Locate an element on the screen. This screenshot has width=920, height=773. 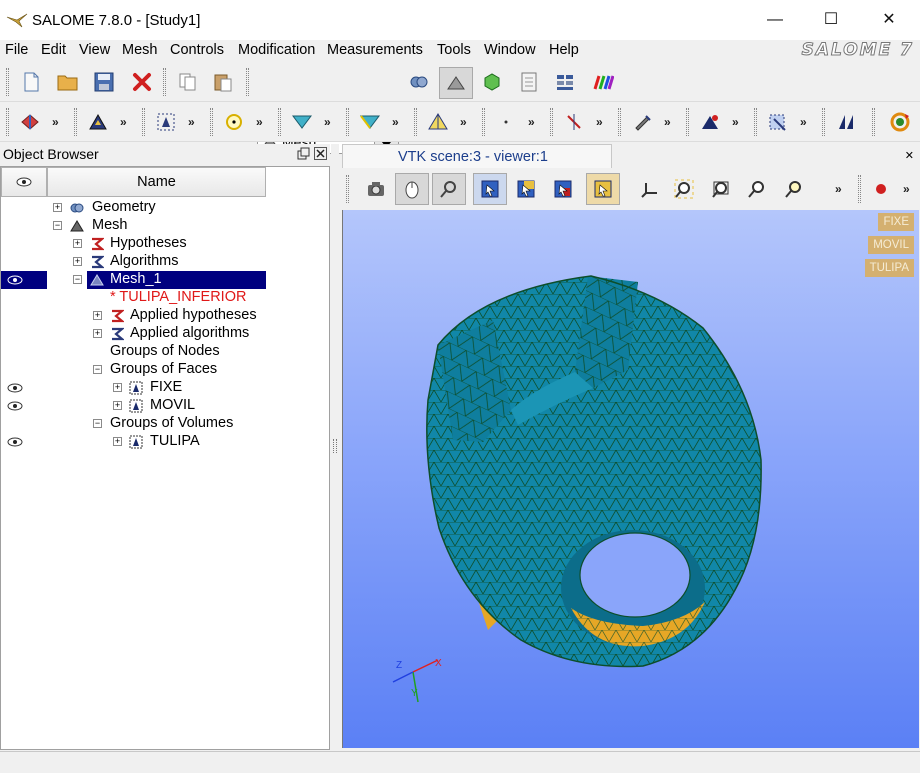
geometry-module-icon is located at coordinates (419, 82).